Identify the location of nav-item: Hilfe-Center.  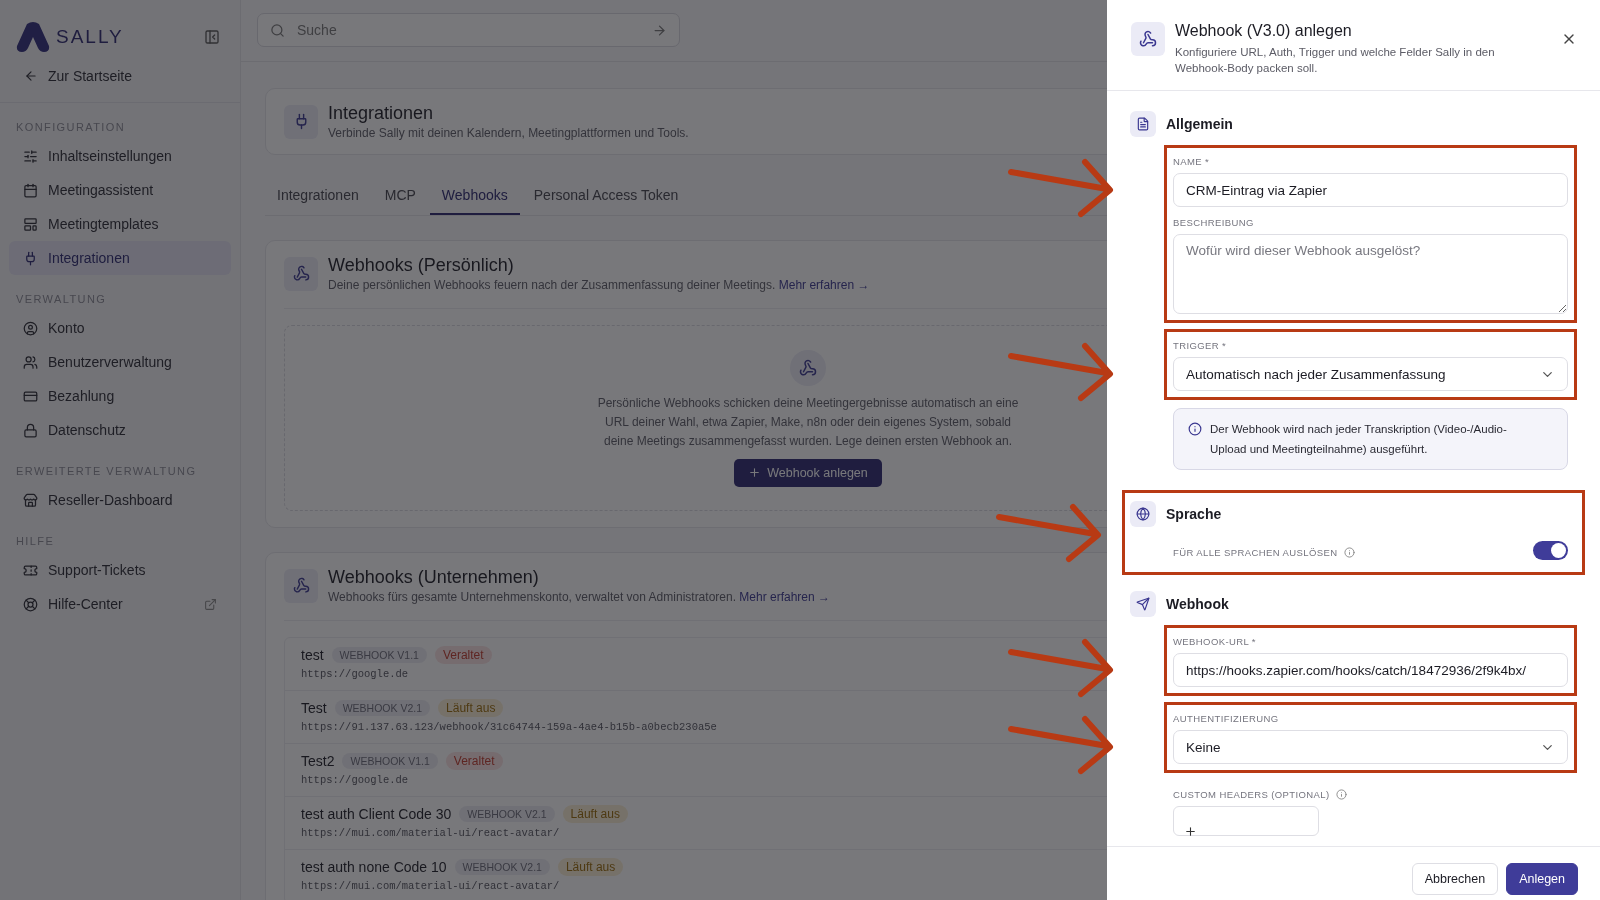
(120, 604).